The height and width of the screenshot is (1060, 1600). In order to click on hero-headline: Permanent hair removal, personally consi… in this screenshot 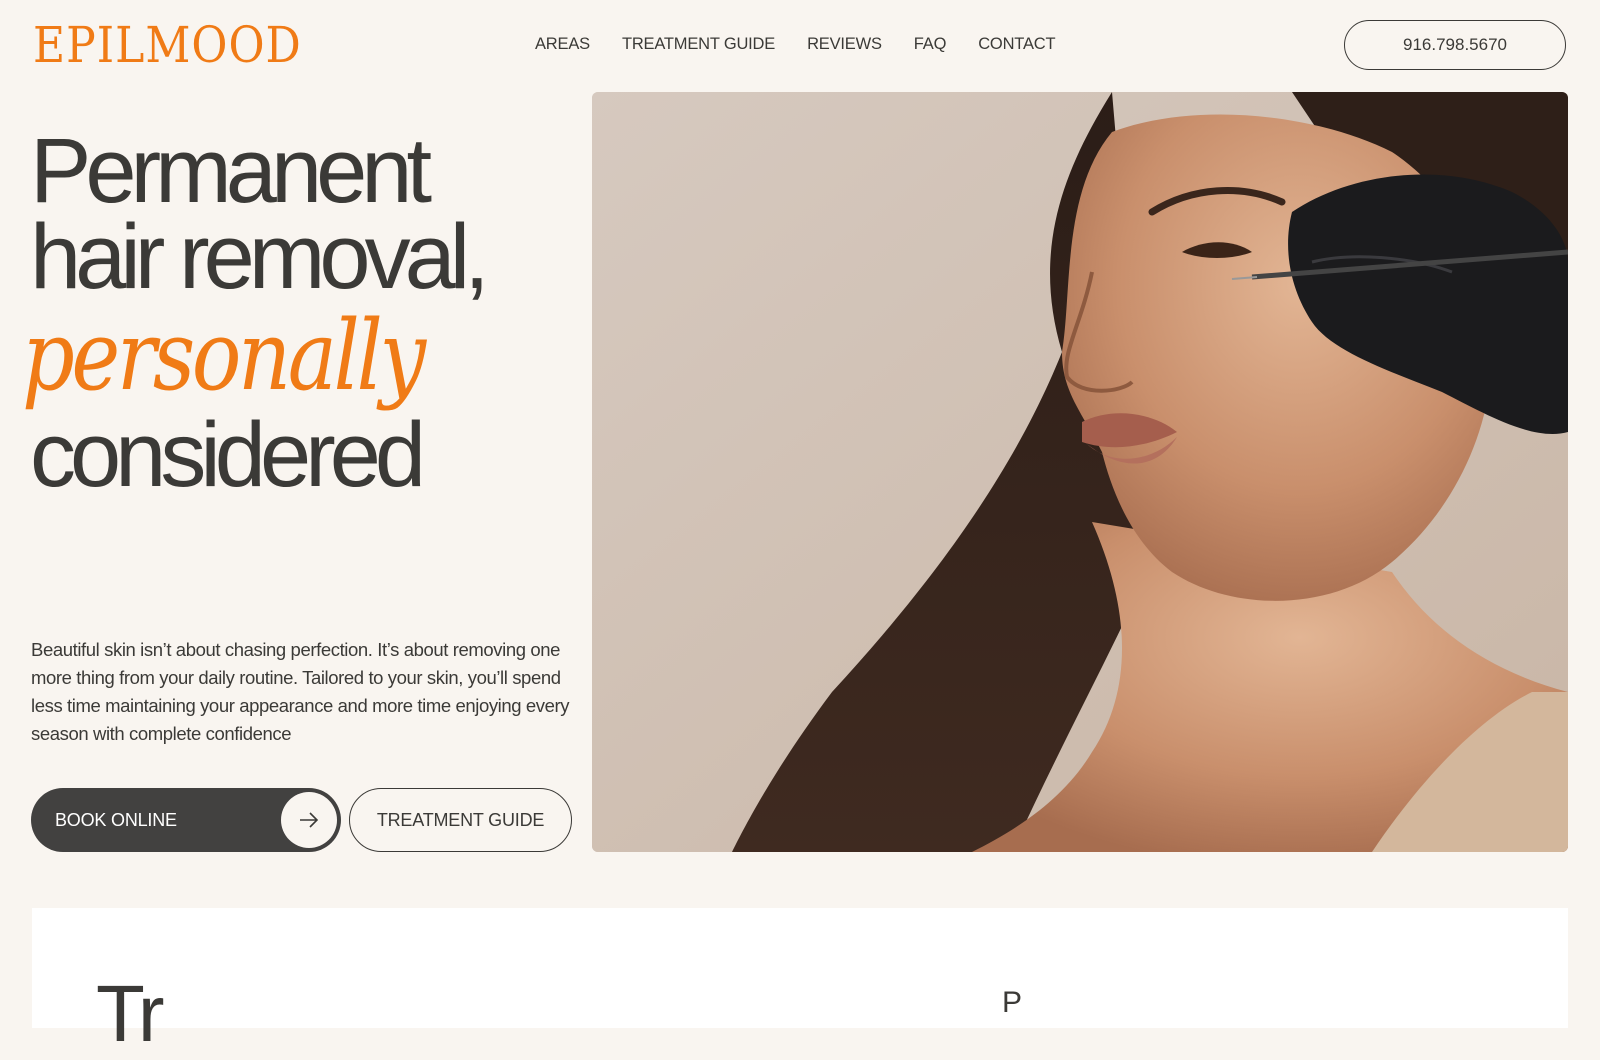, I will do `click(296, 313)`.